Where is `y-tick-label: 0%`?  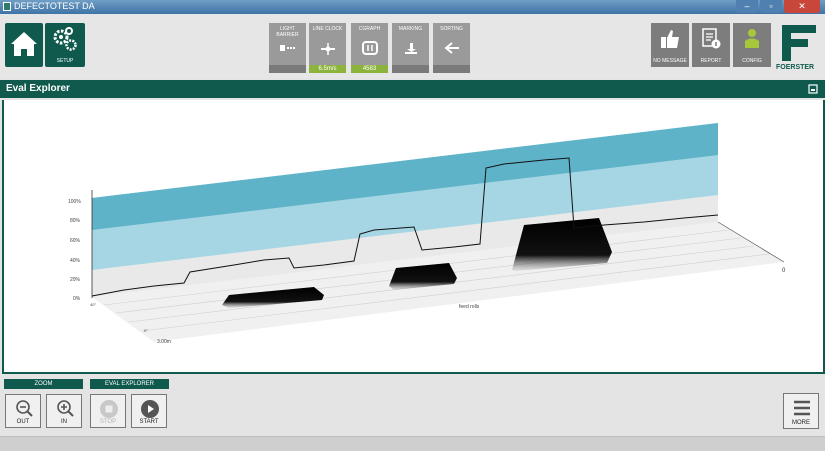
y-tick-label: 0% is located at coordinates (77, 299).